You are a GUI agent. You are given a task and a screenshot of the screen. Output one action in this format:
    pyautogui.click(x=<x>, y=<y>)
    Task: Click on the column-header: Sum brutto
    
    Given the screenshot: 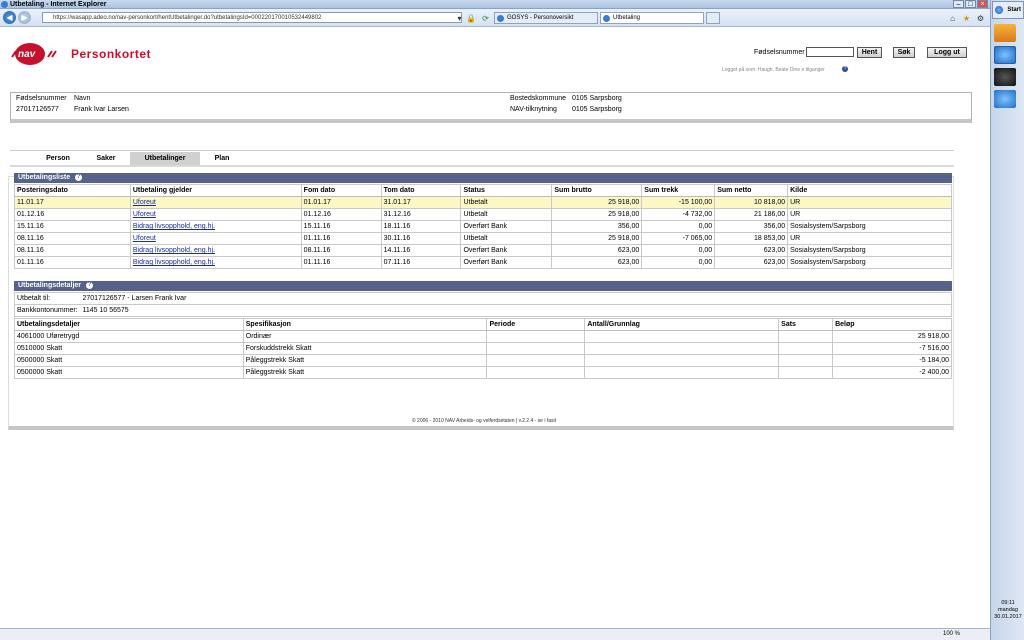 What is the action you would take?
    pyautogui.click(x=597, y=190)
    